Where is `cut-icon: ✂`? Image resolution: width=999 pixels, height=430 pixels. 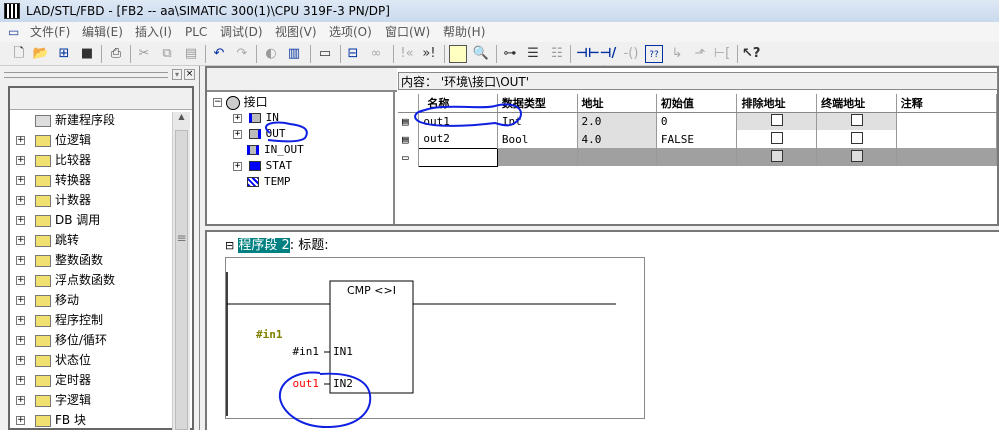
cut-icon: ✂ is located at coordinates (144, 54).